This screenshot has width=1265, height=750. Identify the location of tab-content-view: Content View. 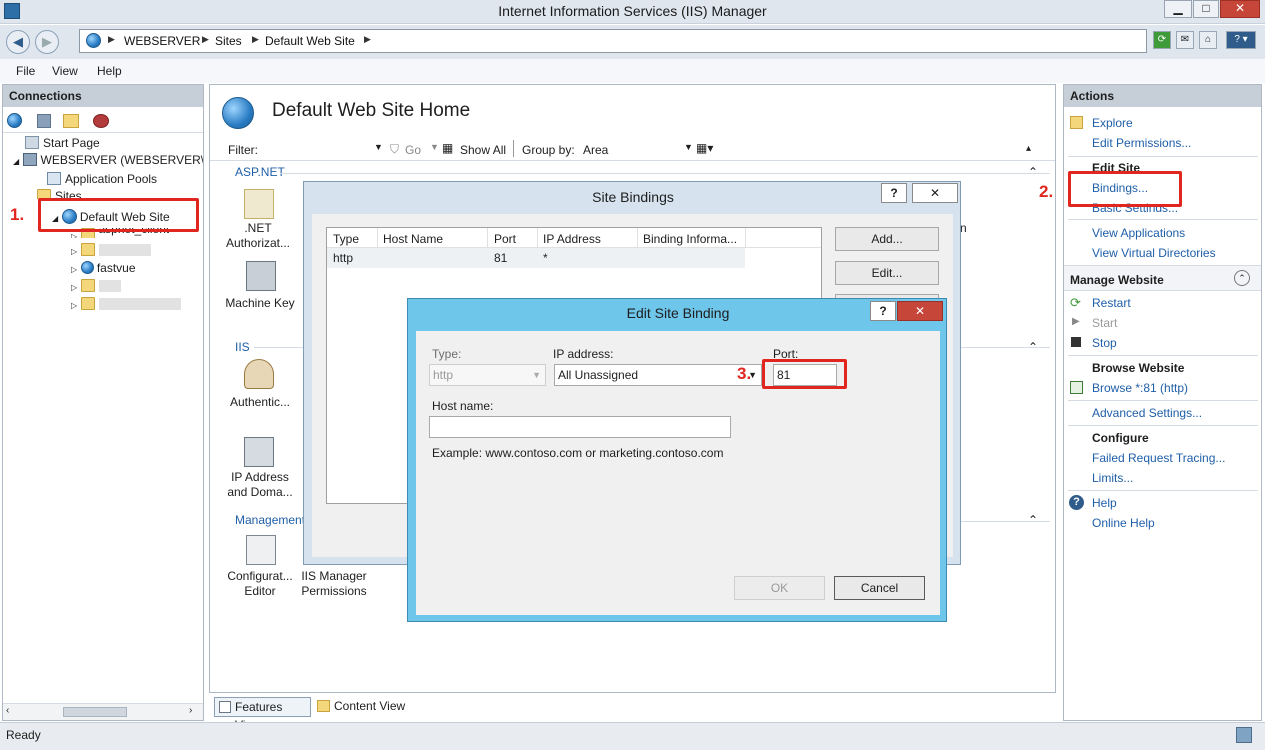
(360, 707).